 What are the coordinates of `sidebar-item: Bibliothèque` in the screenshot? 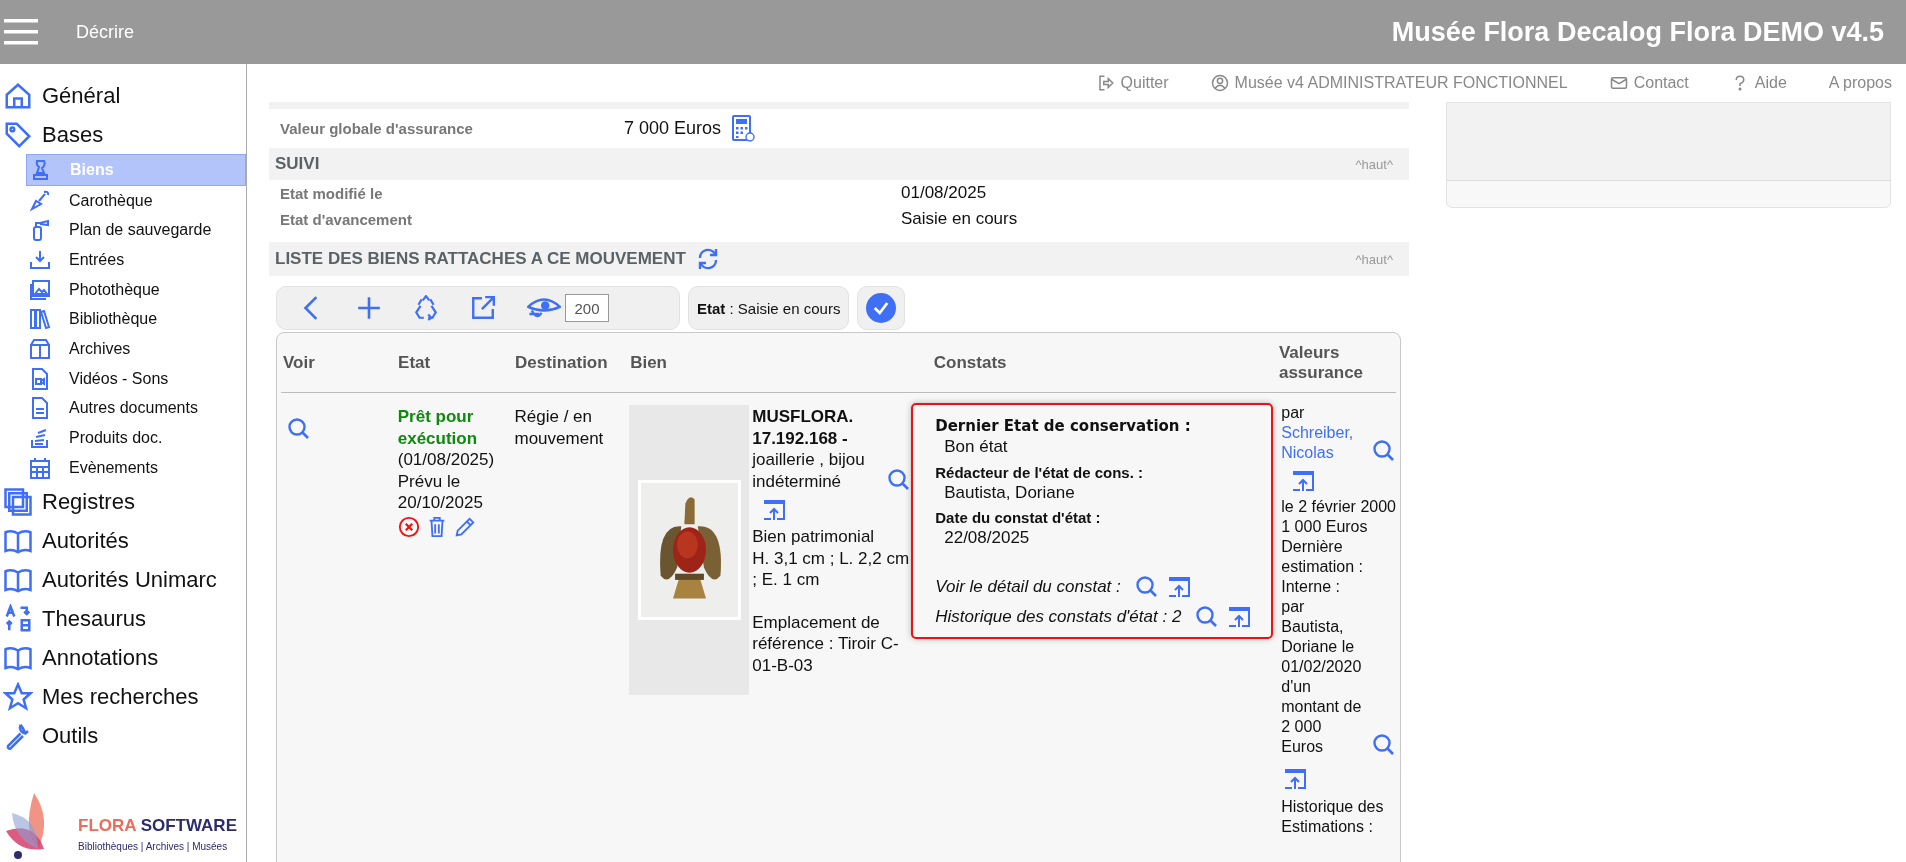 It's located at (136, 319).